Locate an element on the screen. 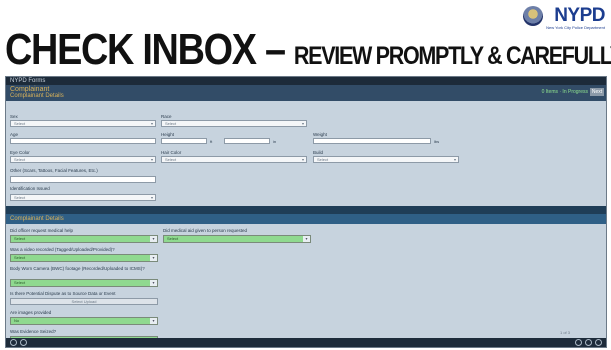  height-in-unit: in is located at coordinates (275, 141).